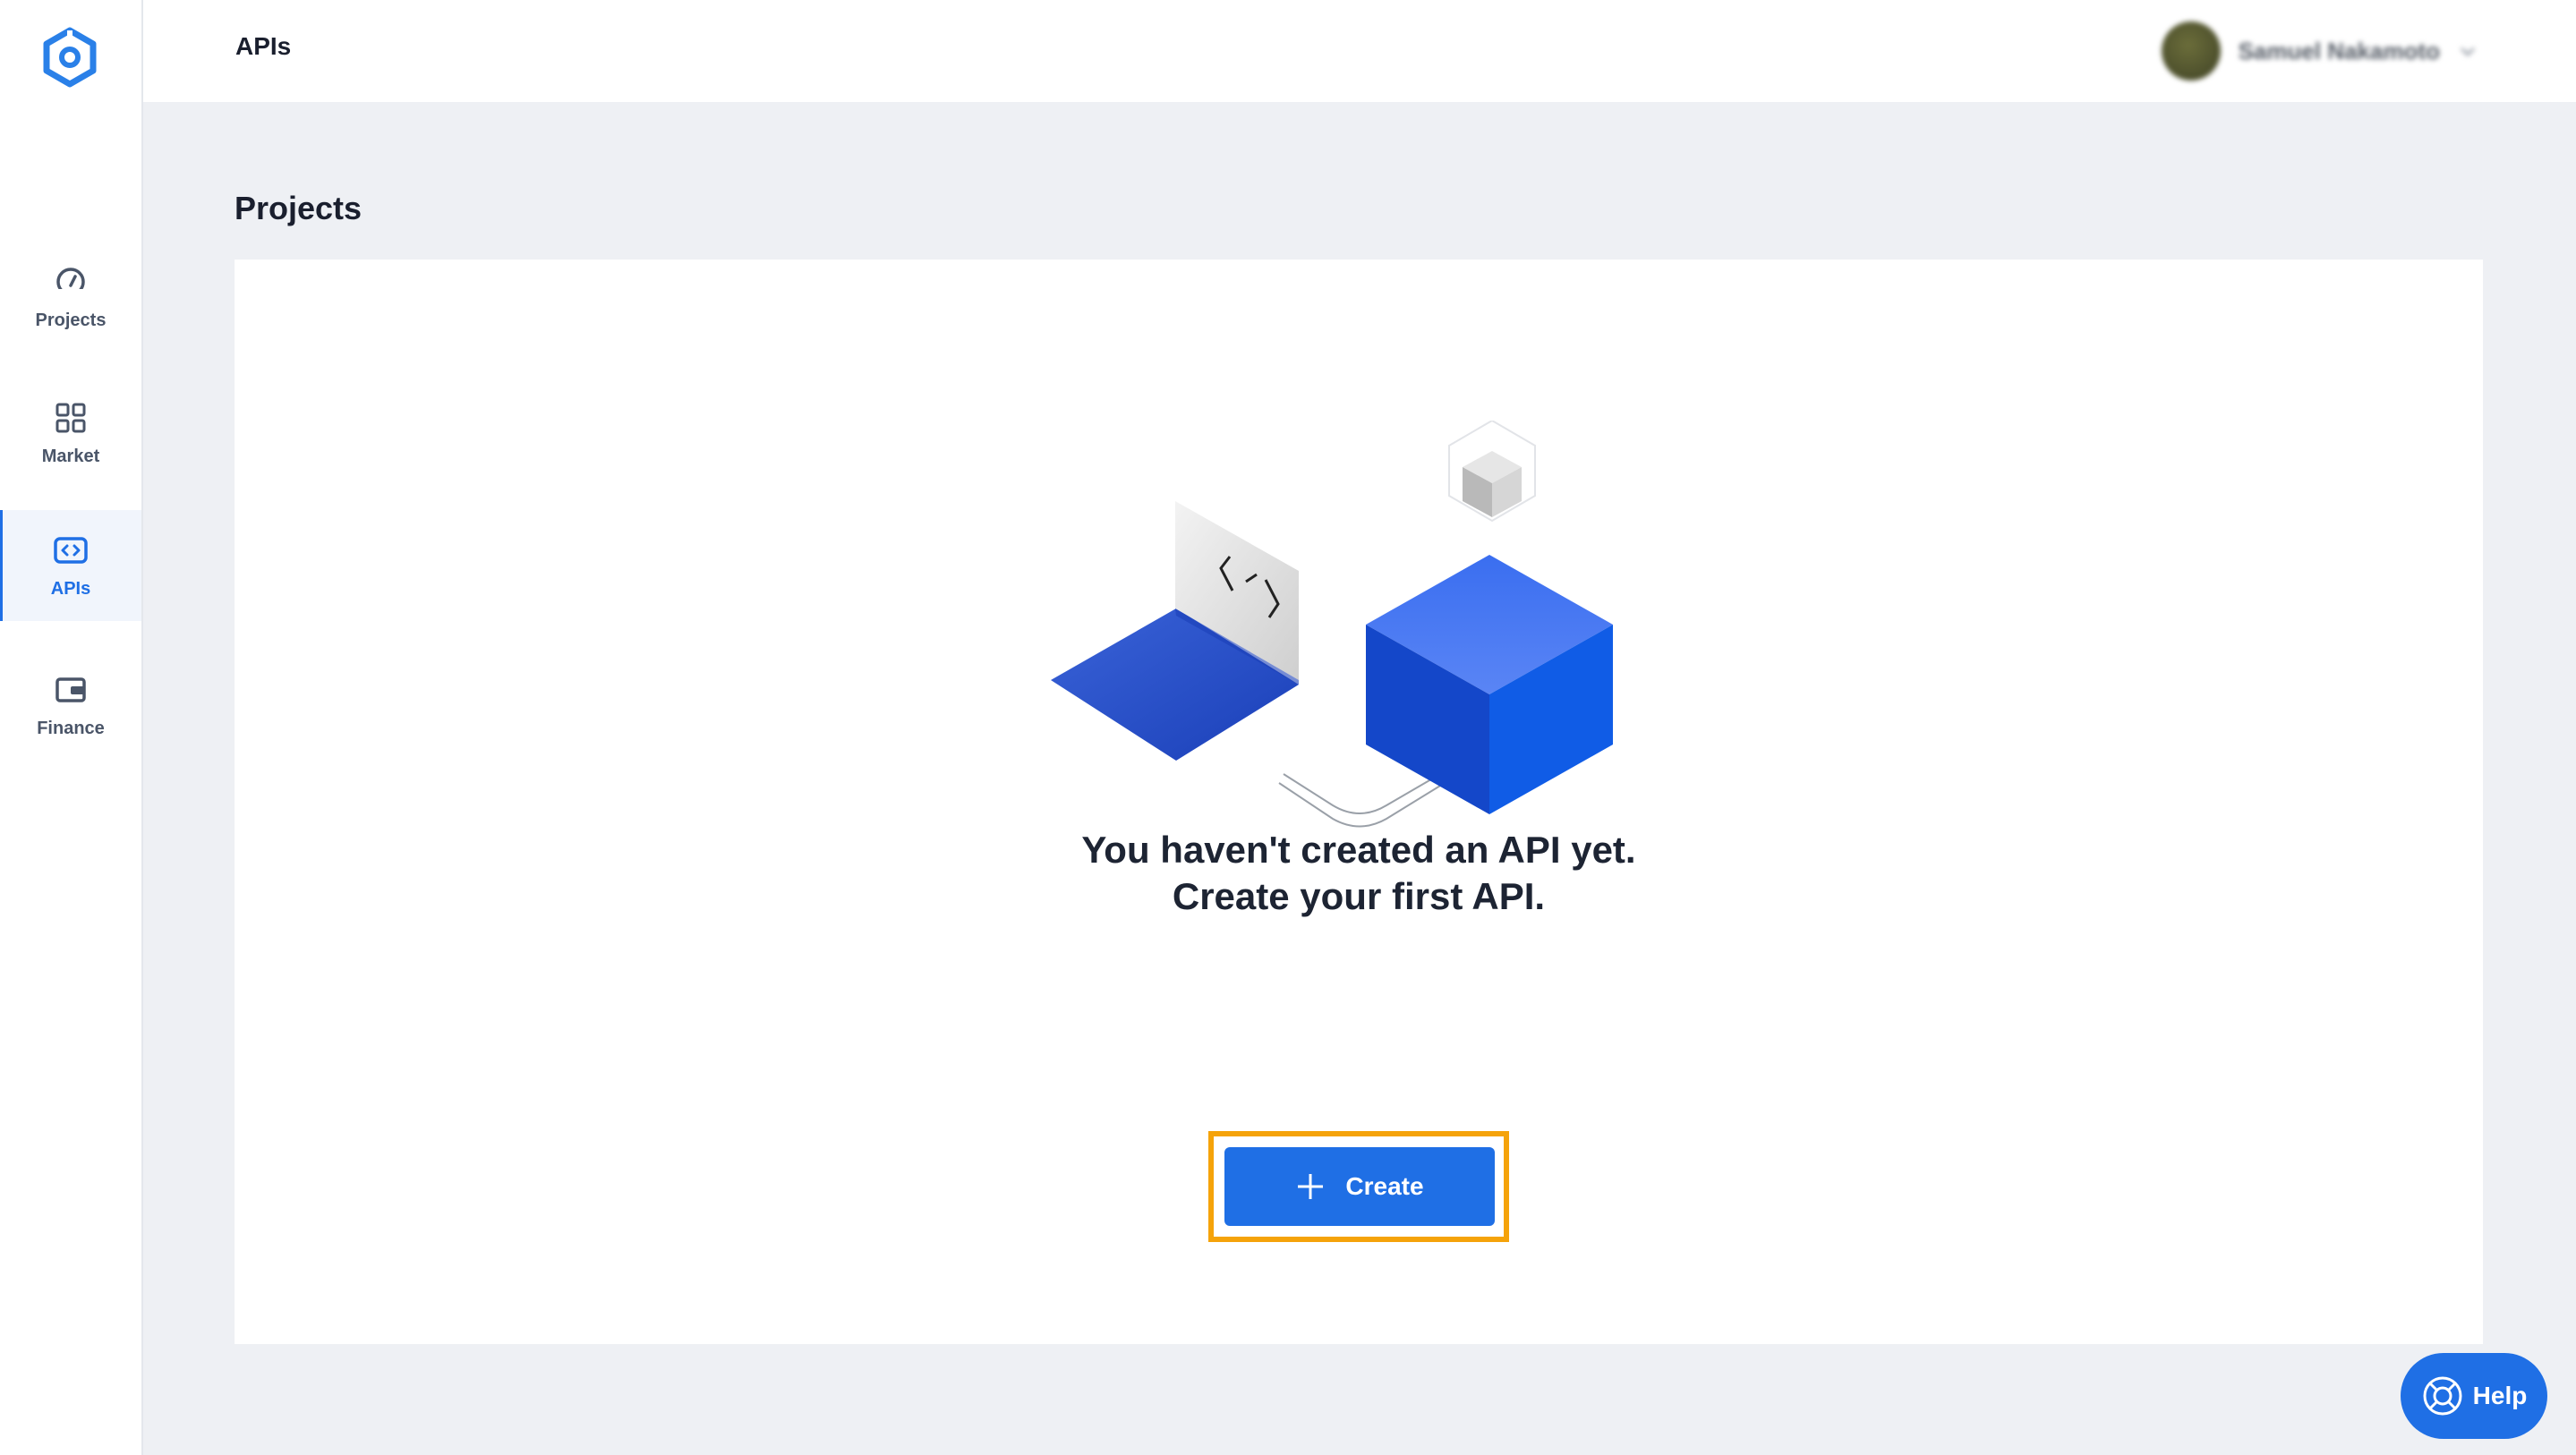 This screenshot has width=2576, height=1455. I want to click on sidebar-item-label: Projects, so click(71, 320).